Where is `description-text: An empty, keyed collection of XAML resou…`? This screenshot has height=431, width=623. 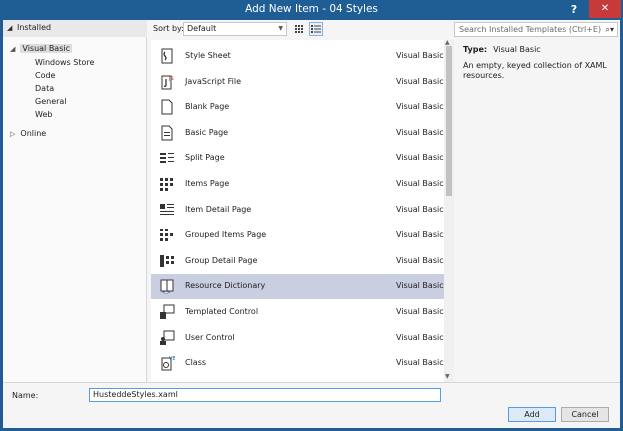
description-text: An empty, keyed collection of XAML resou… is located at coordinates (535, 70).